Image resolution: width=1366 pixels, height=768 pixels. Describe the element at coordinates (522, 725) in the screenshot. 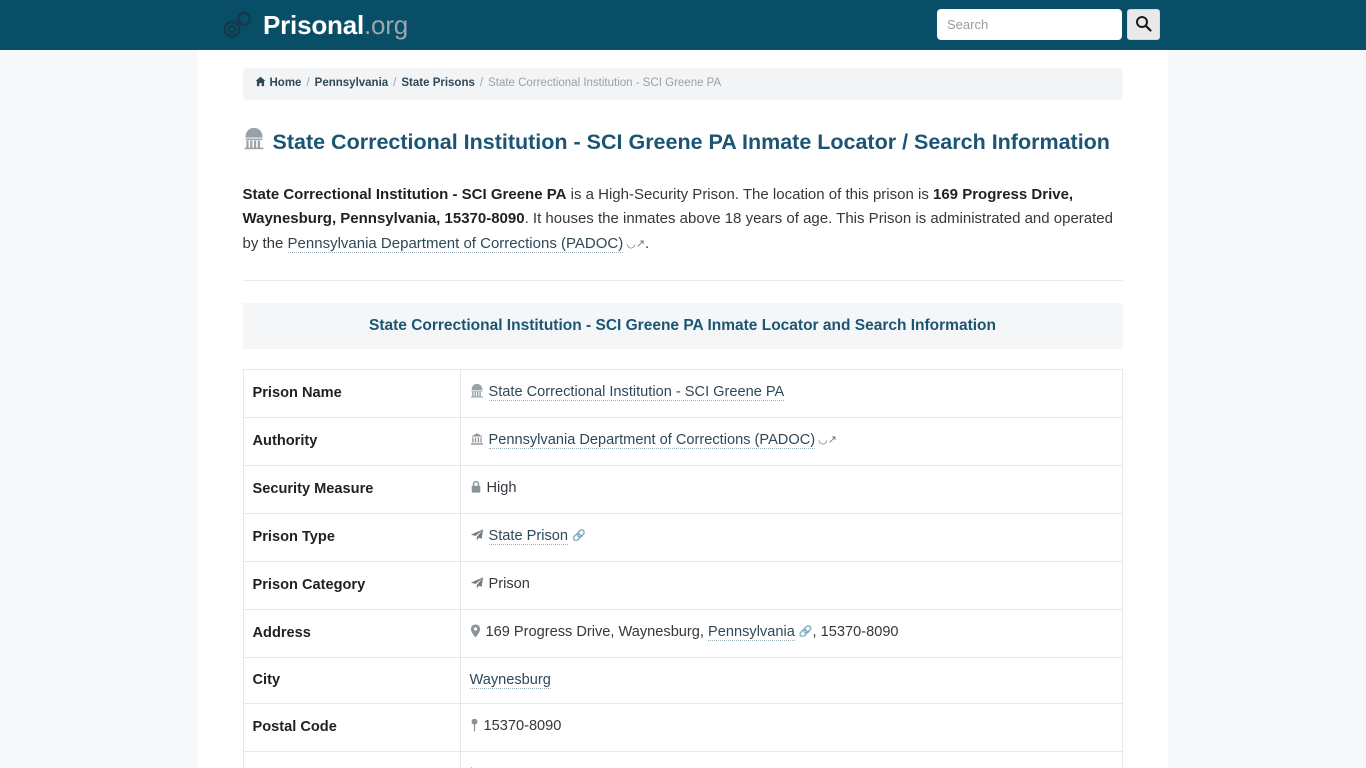

I see `postal-code-value: 15370-8090` at that location.